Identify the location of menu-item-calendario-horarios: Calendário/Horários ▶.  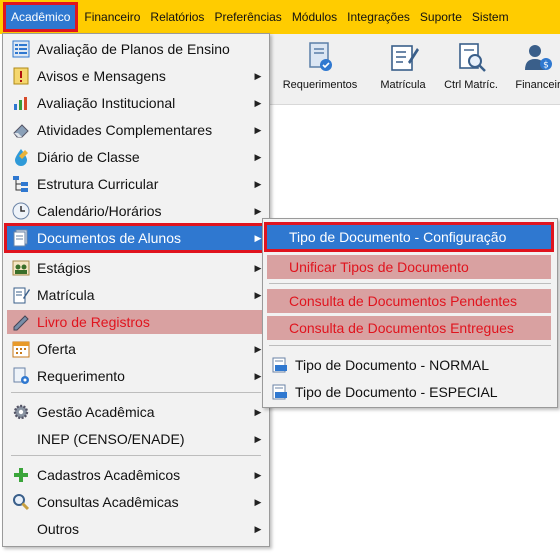
(136, 211).